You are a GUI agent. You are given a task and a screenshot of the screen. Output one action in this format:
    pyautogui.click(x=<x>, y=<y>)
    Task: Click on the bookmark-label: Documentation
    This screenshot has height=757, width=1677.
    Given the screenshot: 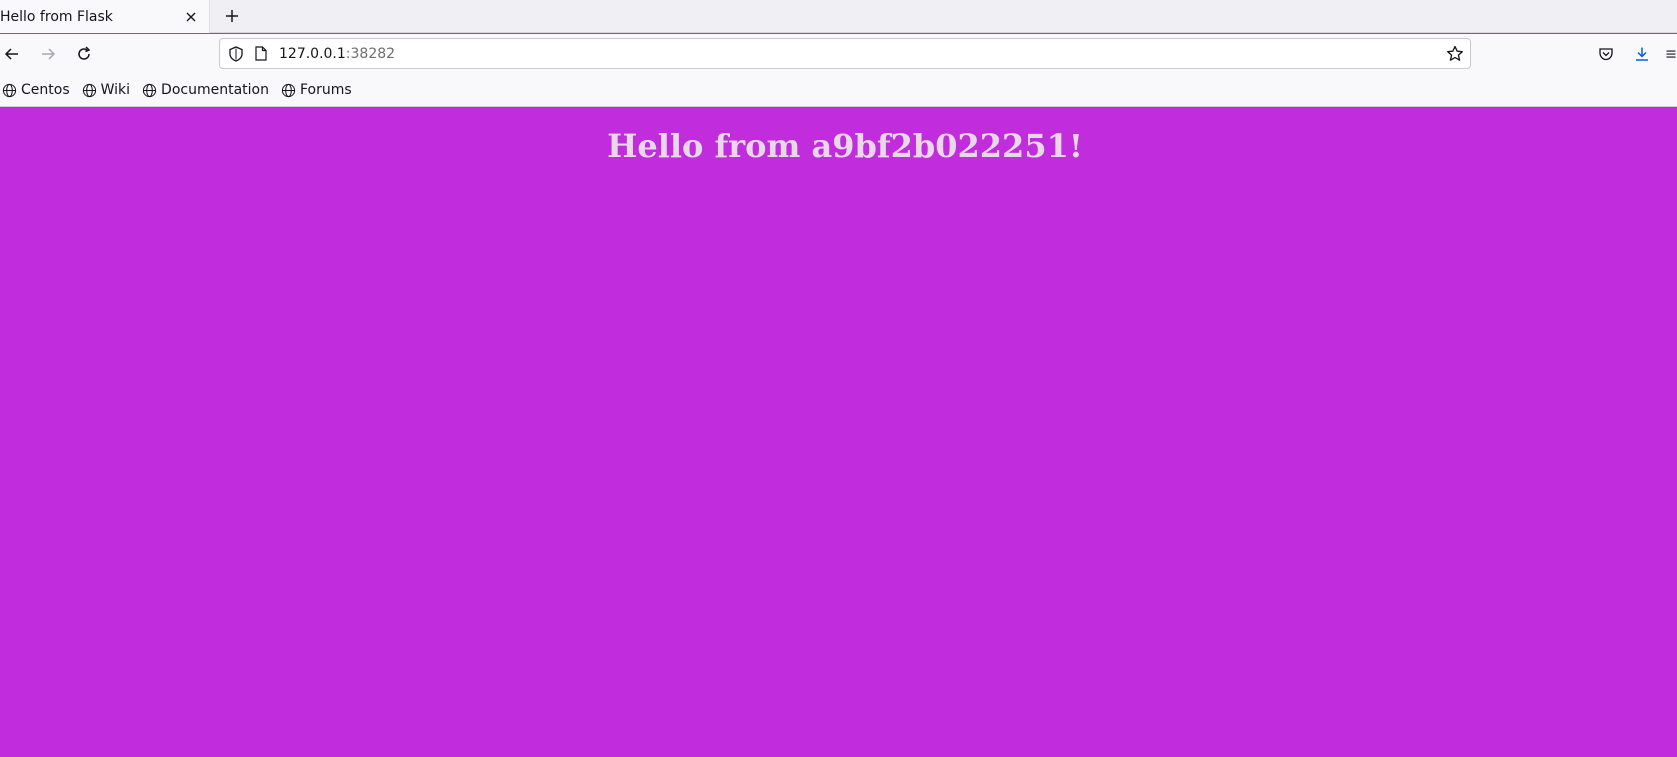 What is the action you would take?
    pyautogui.click(x=215, y=90)
    